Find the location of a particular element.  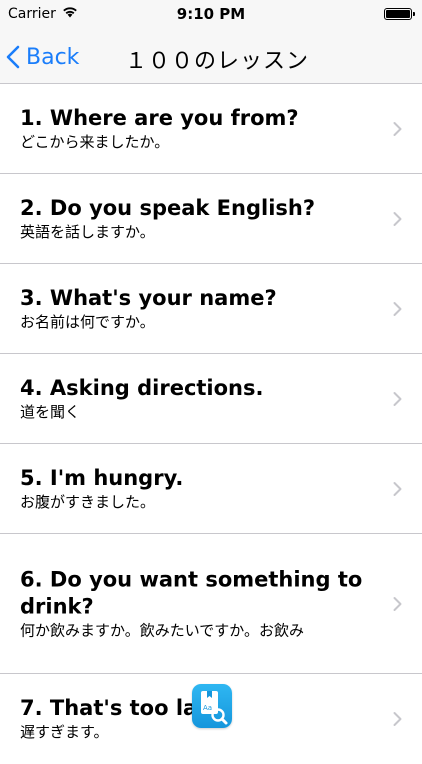

lesson-text: 3. What's your name? お名前は何ですか。 is located at coordinates (198, 309).